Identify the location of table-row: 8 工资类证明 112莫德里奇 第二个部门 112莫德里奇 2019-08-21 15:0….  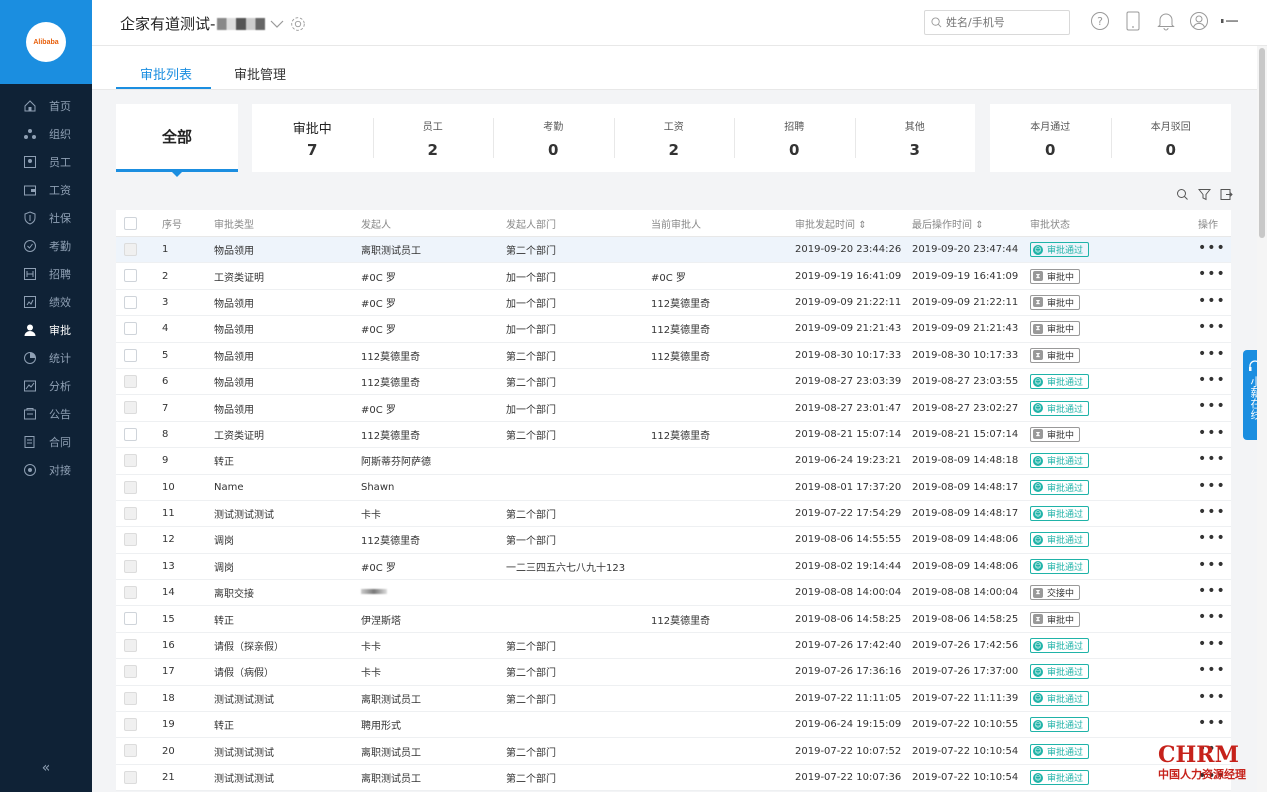
(673, 435).